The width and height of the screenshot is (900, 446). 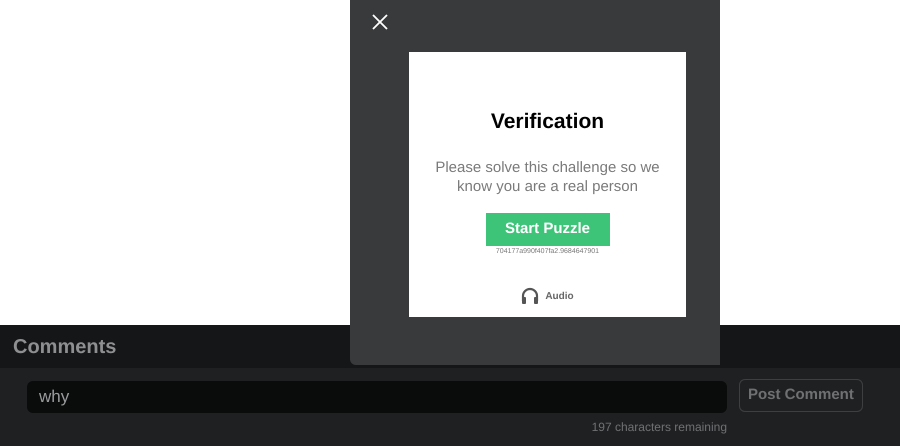 I want to click on card-title: Verification, so click(x=547, y=122).